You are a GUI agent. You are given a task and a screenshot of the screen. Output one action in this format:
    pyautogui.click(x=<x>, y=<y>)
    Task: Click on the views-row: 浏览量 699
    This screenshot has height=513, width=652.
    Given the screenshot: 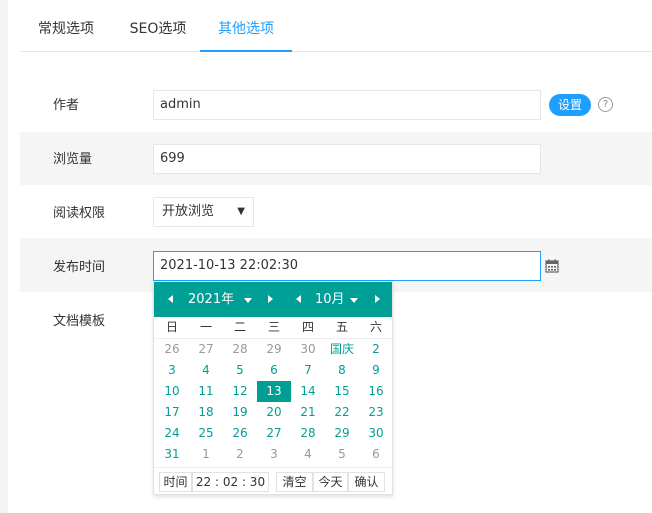 What is the action you would take?
    pyautogui.click(x=336, y=158)
    